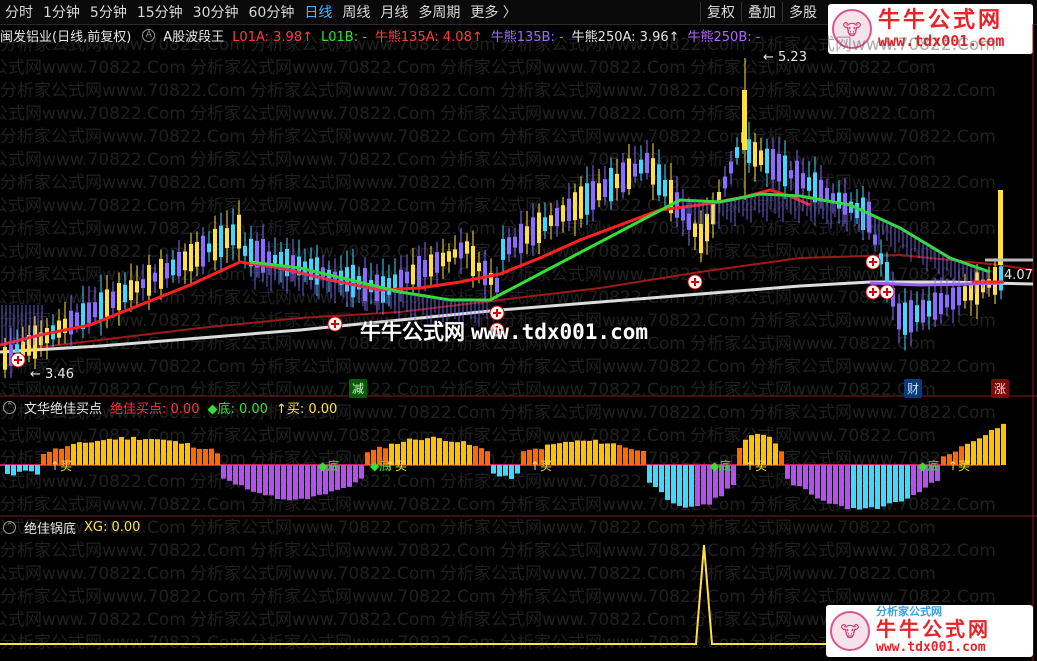 The width and height of the screenshot is (1037, 661). What do you see at coordinates (155, 409) in the screenshot?
I see `panel2-legend-item-0: 绝佳买点: 0.00` at bounding box center [155, 409].